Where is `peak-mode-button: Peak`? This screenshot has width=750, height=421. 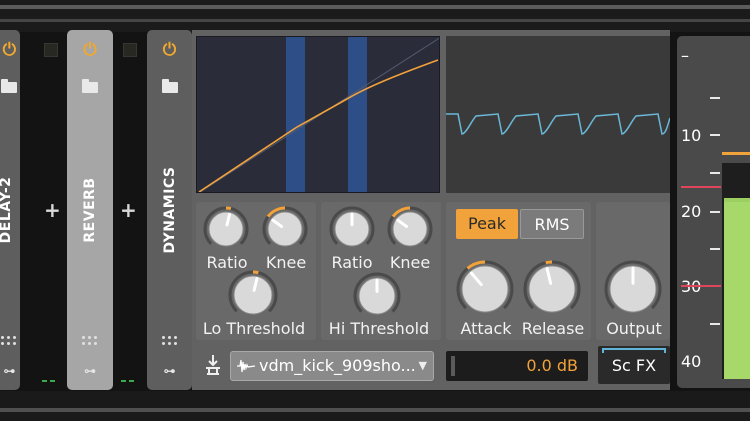
peak-mode-button: Peak is located at coordinates (487, 224).